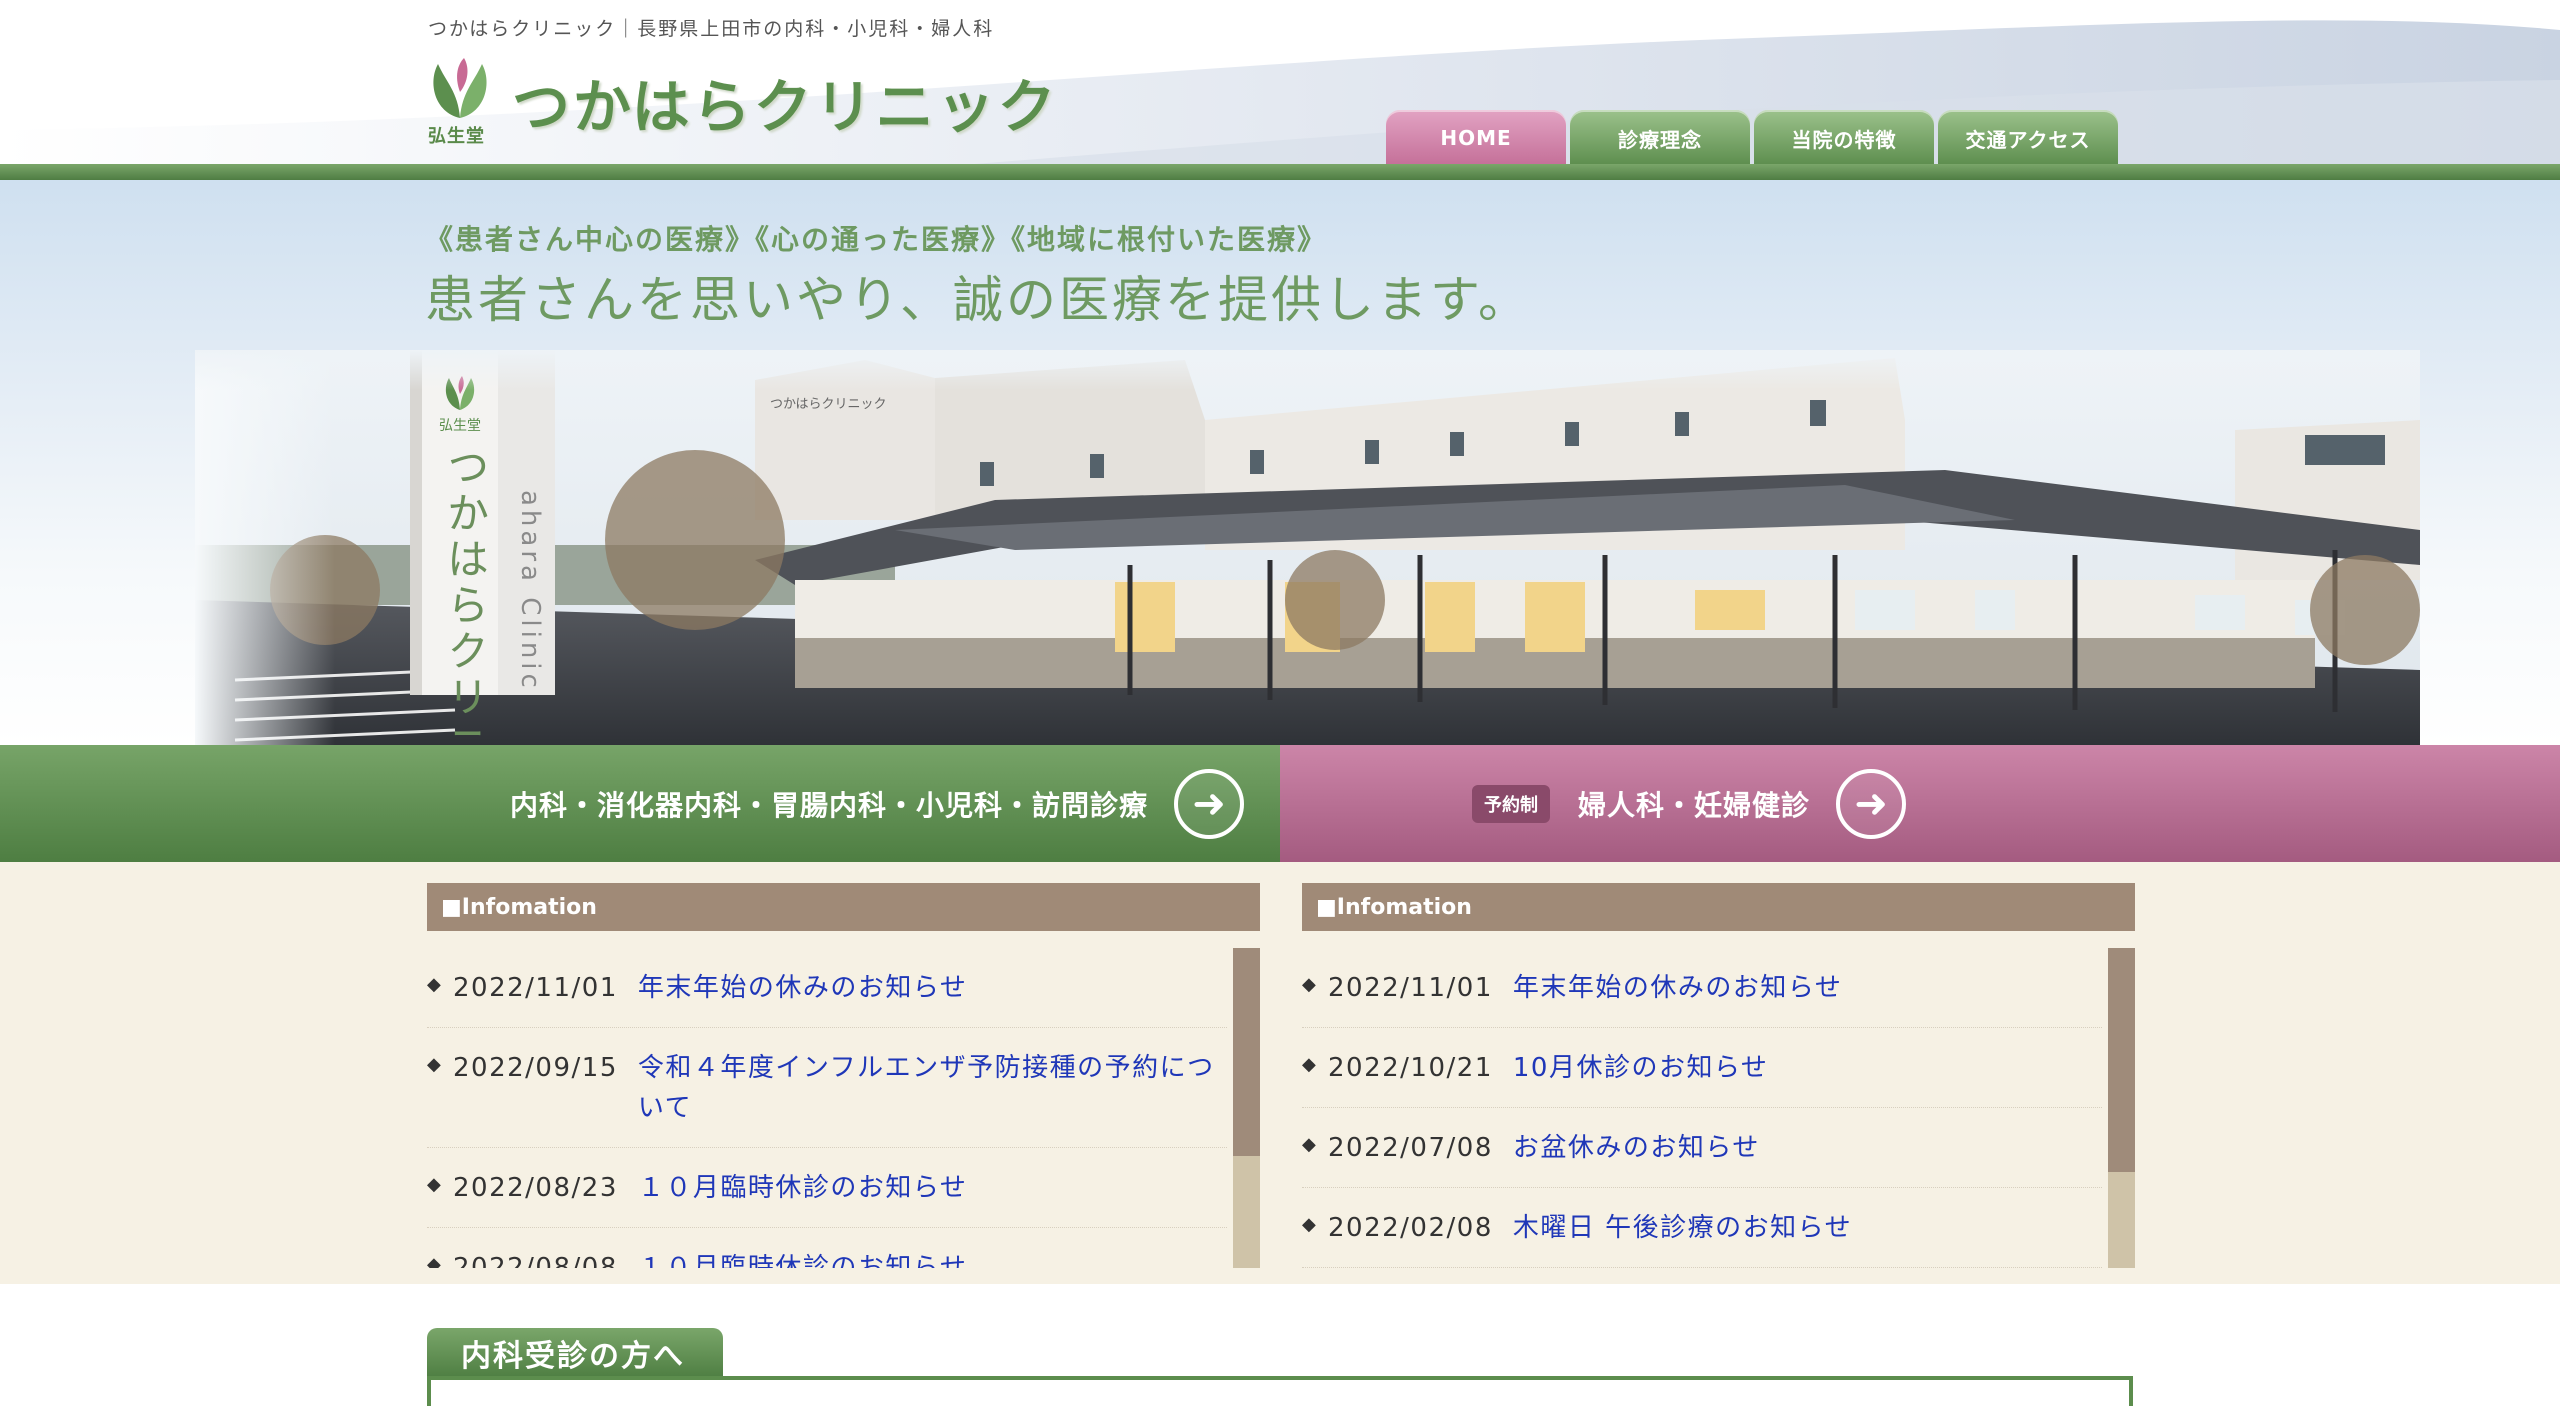  What do you see at coordinates (1280, 1391) in the screenshot?
I see `internal-medicine-section-box` at bounding box center [1280, 1391].